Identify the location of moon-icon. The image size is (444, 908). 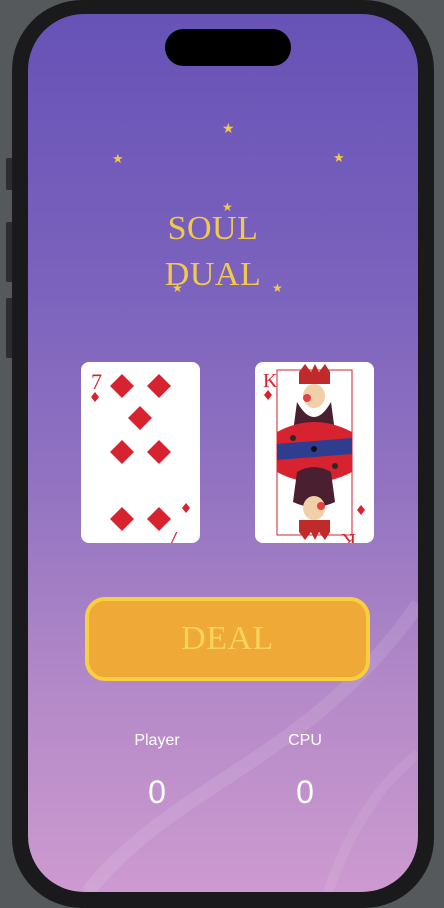
(307, 191).